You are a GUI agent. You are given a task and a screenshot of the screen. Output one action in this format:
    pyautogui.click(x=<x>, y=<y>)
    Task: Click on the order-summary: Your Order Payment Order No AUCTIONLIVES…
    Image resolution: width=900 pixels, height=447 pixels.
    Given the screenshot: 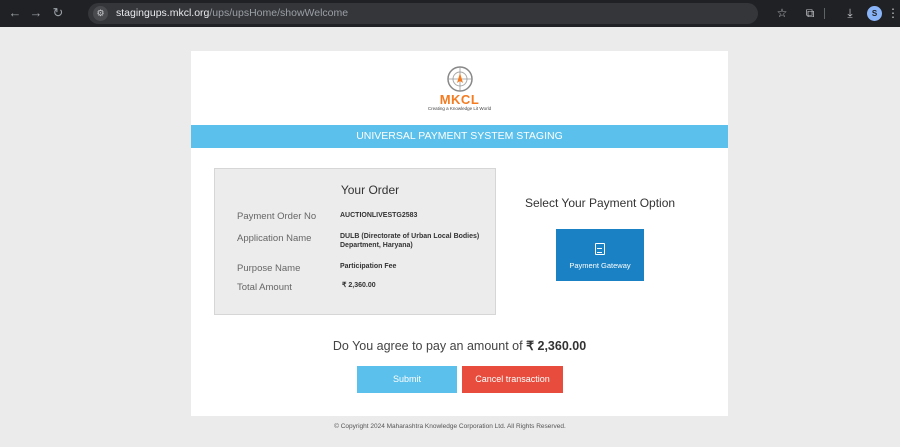 What is the action you would take?
    pyautogui.click(x=355, y=241)
    